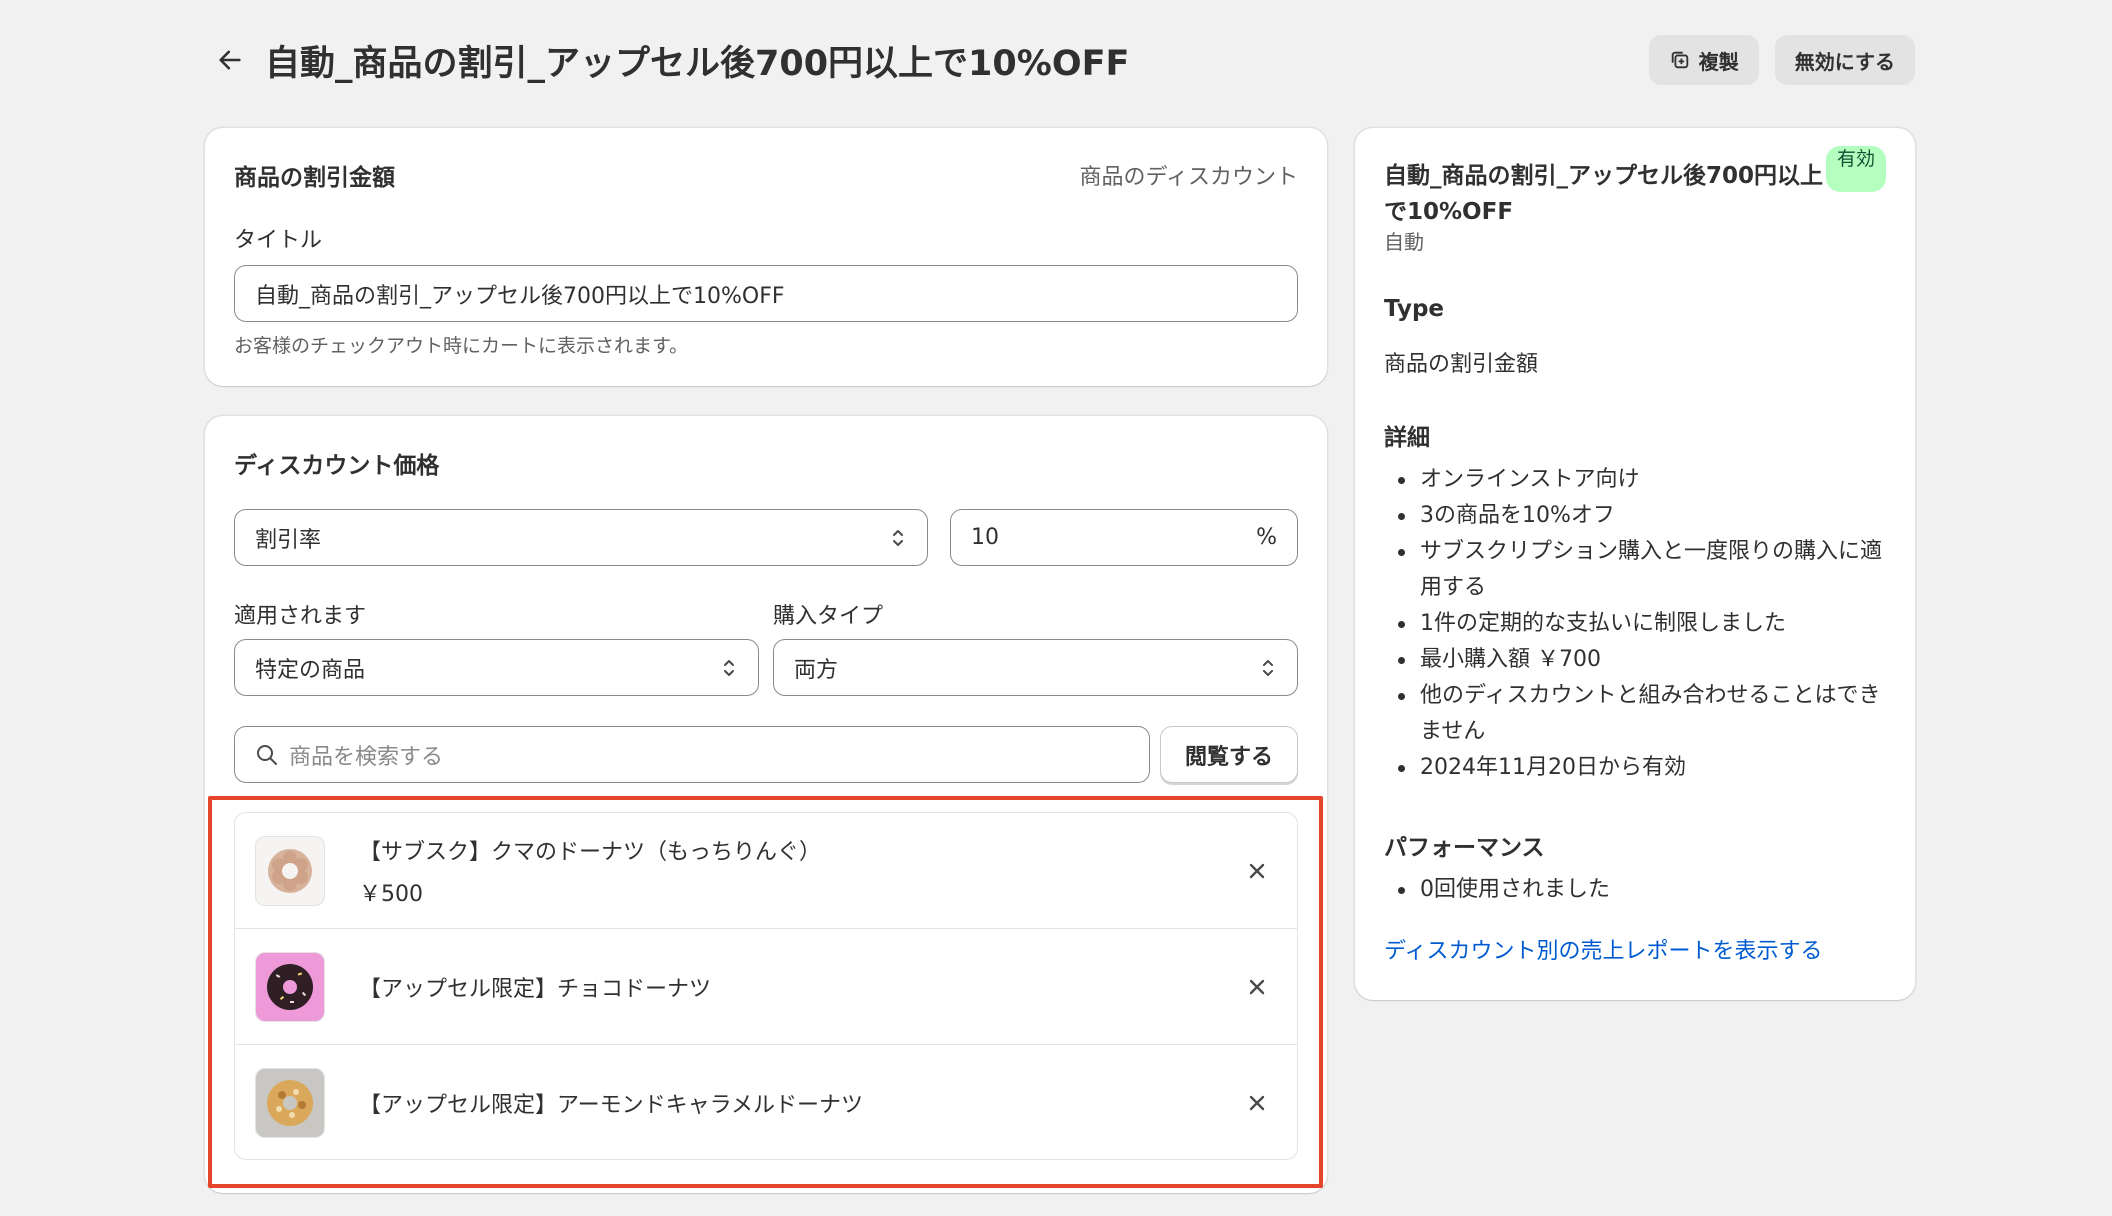 The image size is (2112, 1216). What do you see at coordinates (1035, 667) in the screenshot?
I see `purchase-type-select: 両方` at bounding box center [1035, 667].